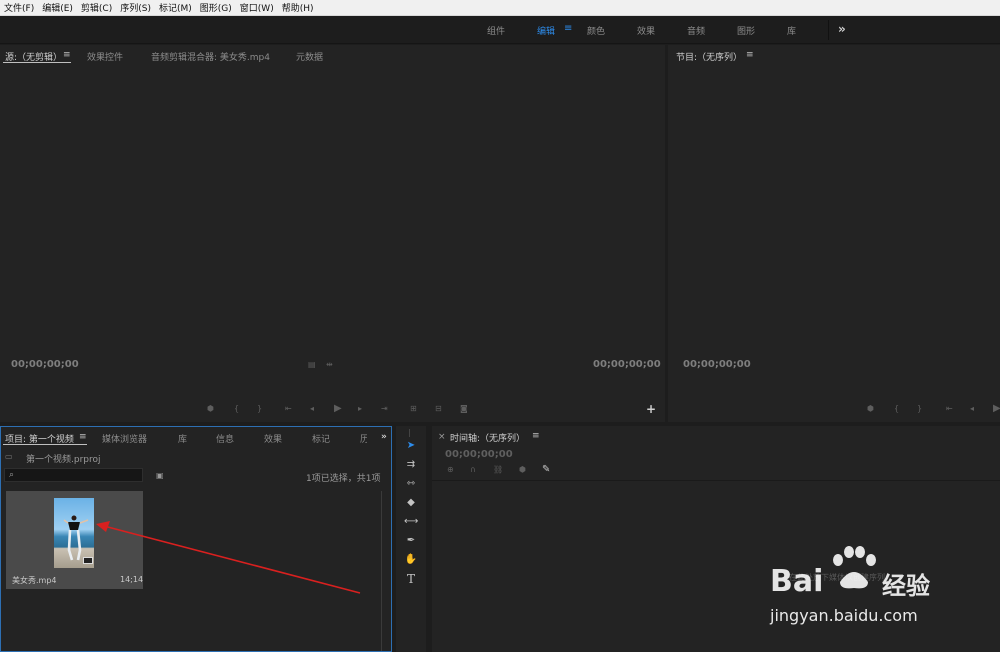 This screenshot has height=652, width=1000. I want to click on watermark-brand: Bai, so click(797, 581).